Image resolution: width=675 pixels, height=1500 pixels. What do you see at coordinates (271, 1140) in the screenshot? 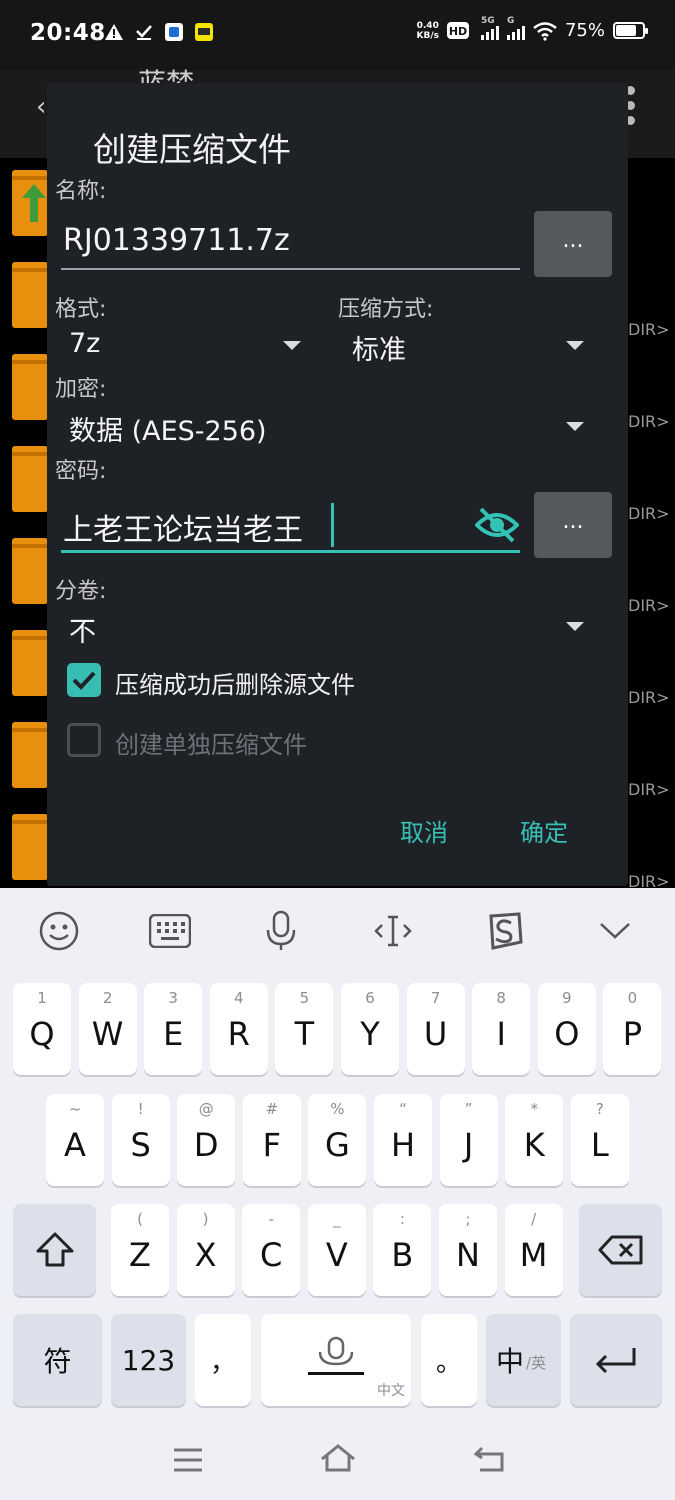
I see `key-f: # F` at bounding box center [271, 1140].